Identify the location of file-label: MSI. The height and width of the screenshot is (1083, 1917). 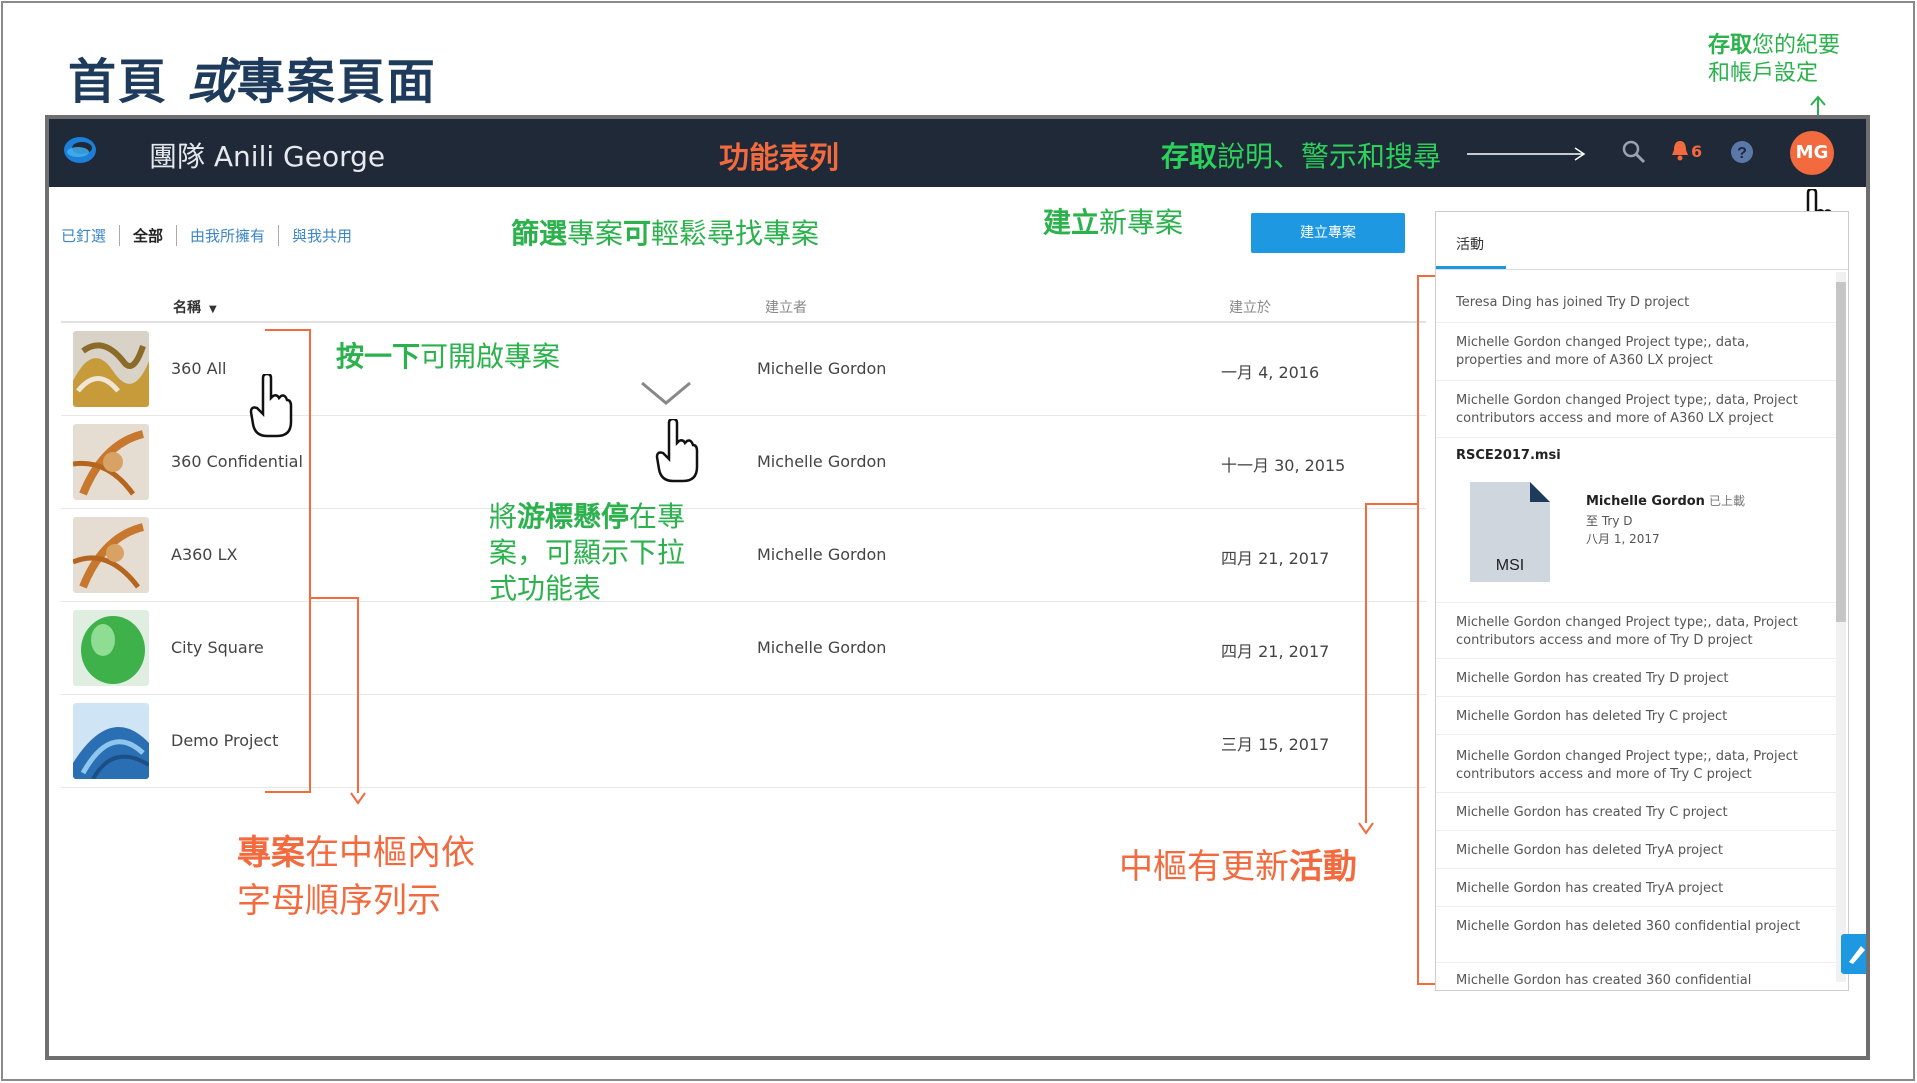
(1510, 565).